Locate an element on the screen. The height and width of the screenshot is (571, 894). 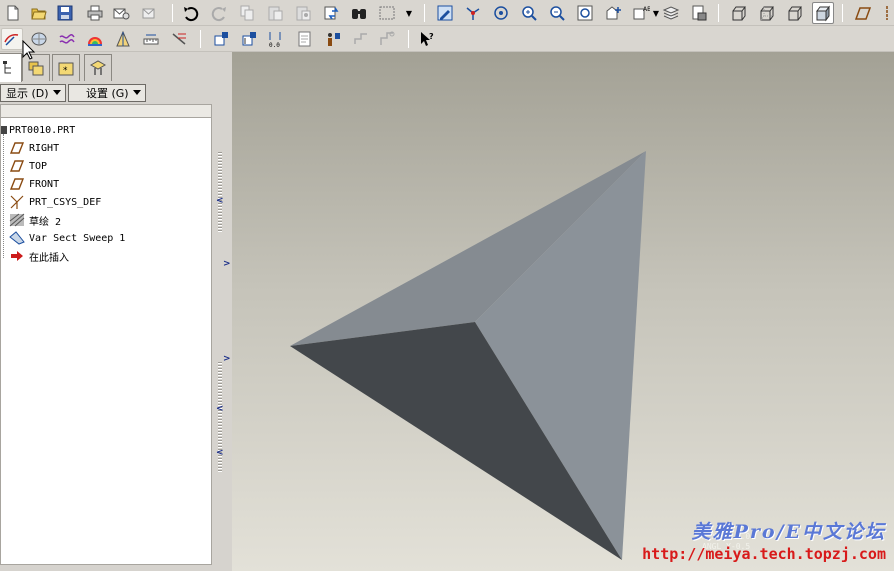
open-icon is located at coordinates (39, 13).